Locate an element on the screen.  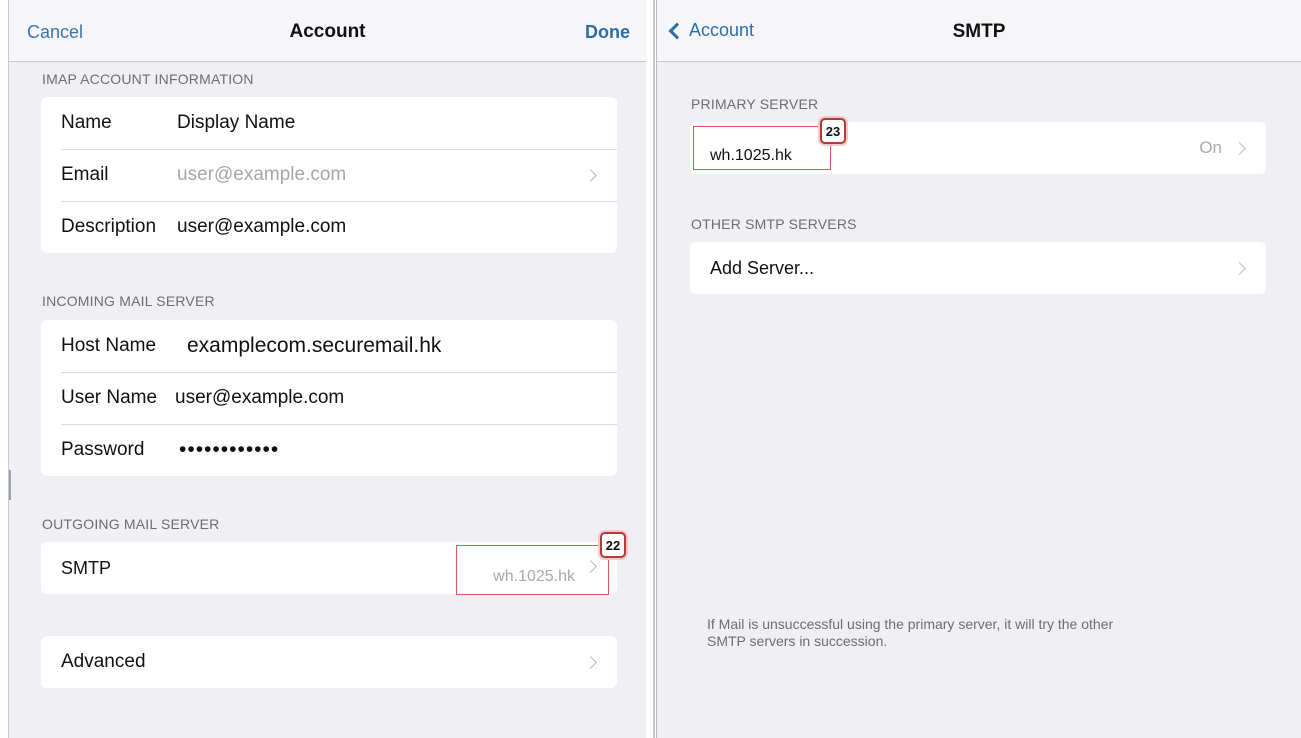
primary-server-header: PRIMARY SERVER is located at coordinates (755, 104).